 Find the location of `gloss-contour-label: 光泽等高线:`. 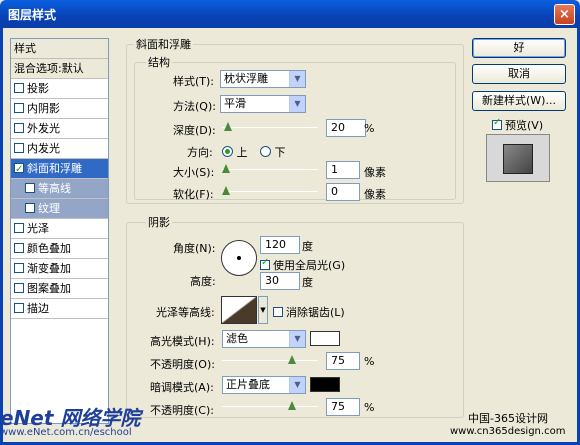

gloss-contour-label: 光泽等高线: is located at coordinates (185, 312).